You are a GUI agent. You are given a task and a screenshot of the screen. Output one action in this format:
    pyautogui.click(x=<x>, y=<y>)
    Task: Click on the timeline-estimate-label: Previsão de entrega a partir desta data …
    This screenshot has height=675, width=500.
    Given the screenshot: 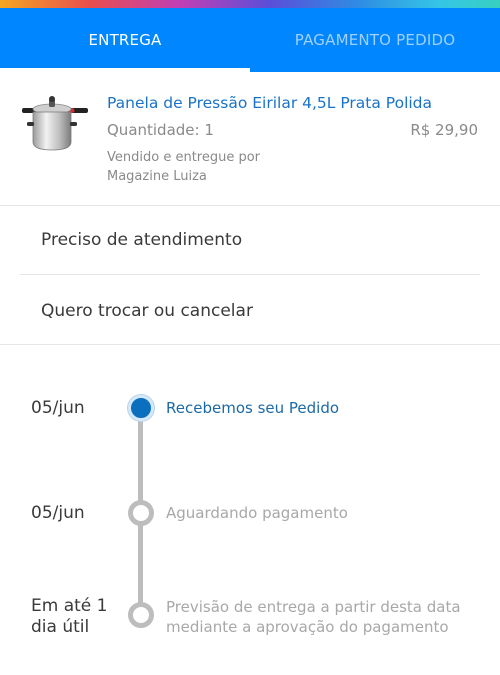 What is the action you would take?
    pyautogui.click(x=313, y=617)
    